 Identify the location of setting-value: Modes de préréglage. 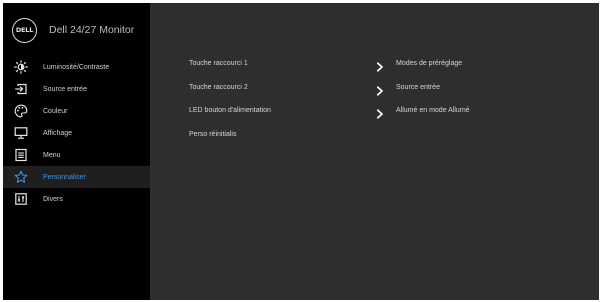
(429, 63).